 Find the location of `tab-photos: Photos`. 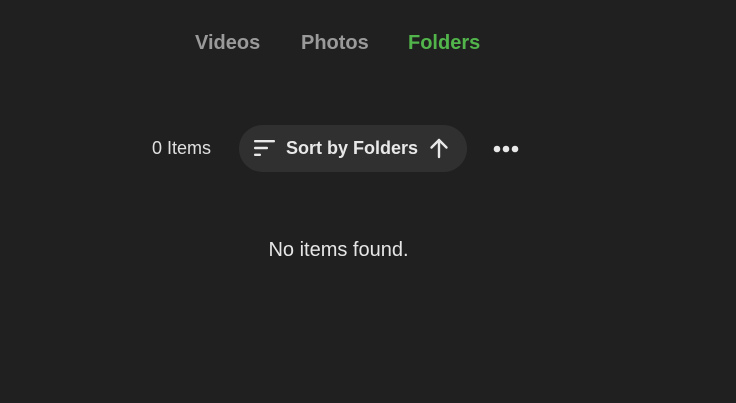

tab-photos: Photos is located at coordinates (335, 43).